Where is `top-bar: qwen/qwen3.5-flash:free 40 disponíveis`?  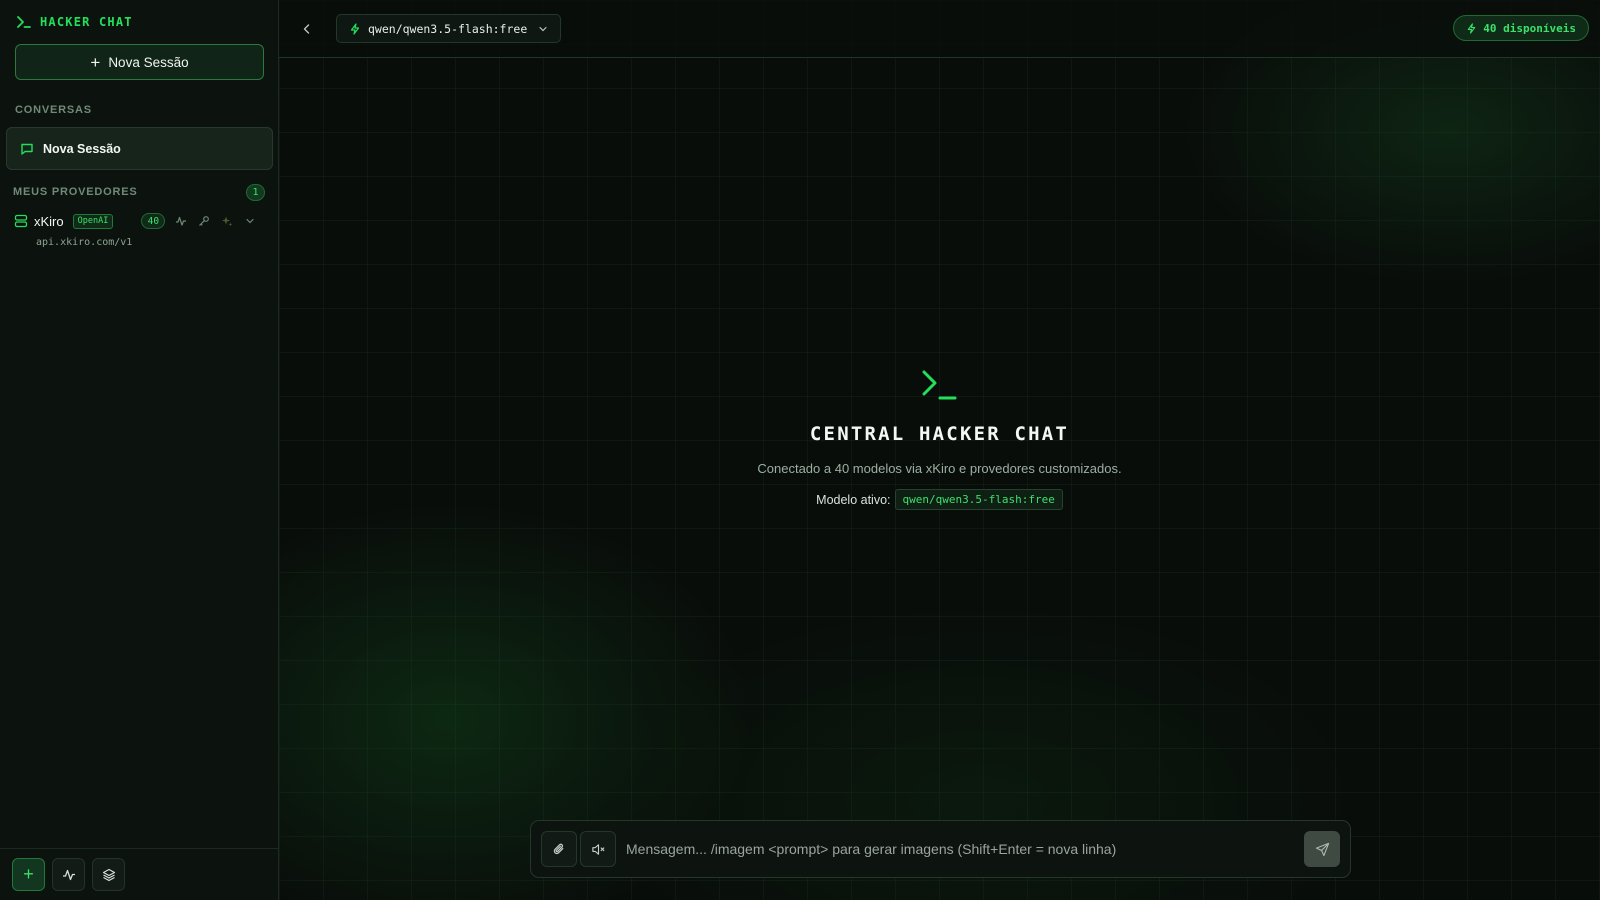 top-bar: qwen/qwen3.5-flash:free 40 disponíveis is located at coordinates (939, 29).